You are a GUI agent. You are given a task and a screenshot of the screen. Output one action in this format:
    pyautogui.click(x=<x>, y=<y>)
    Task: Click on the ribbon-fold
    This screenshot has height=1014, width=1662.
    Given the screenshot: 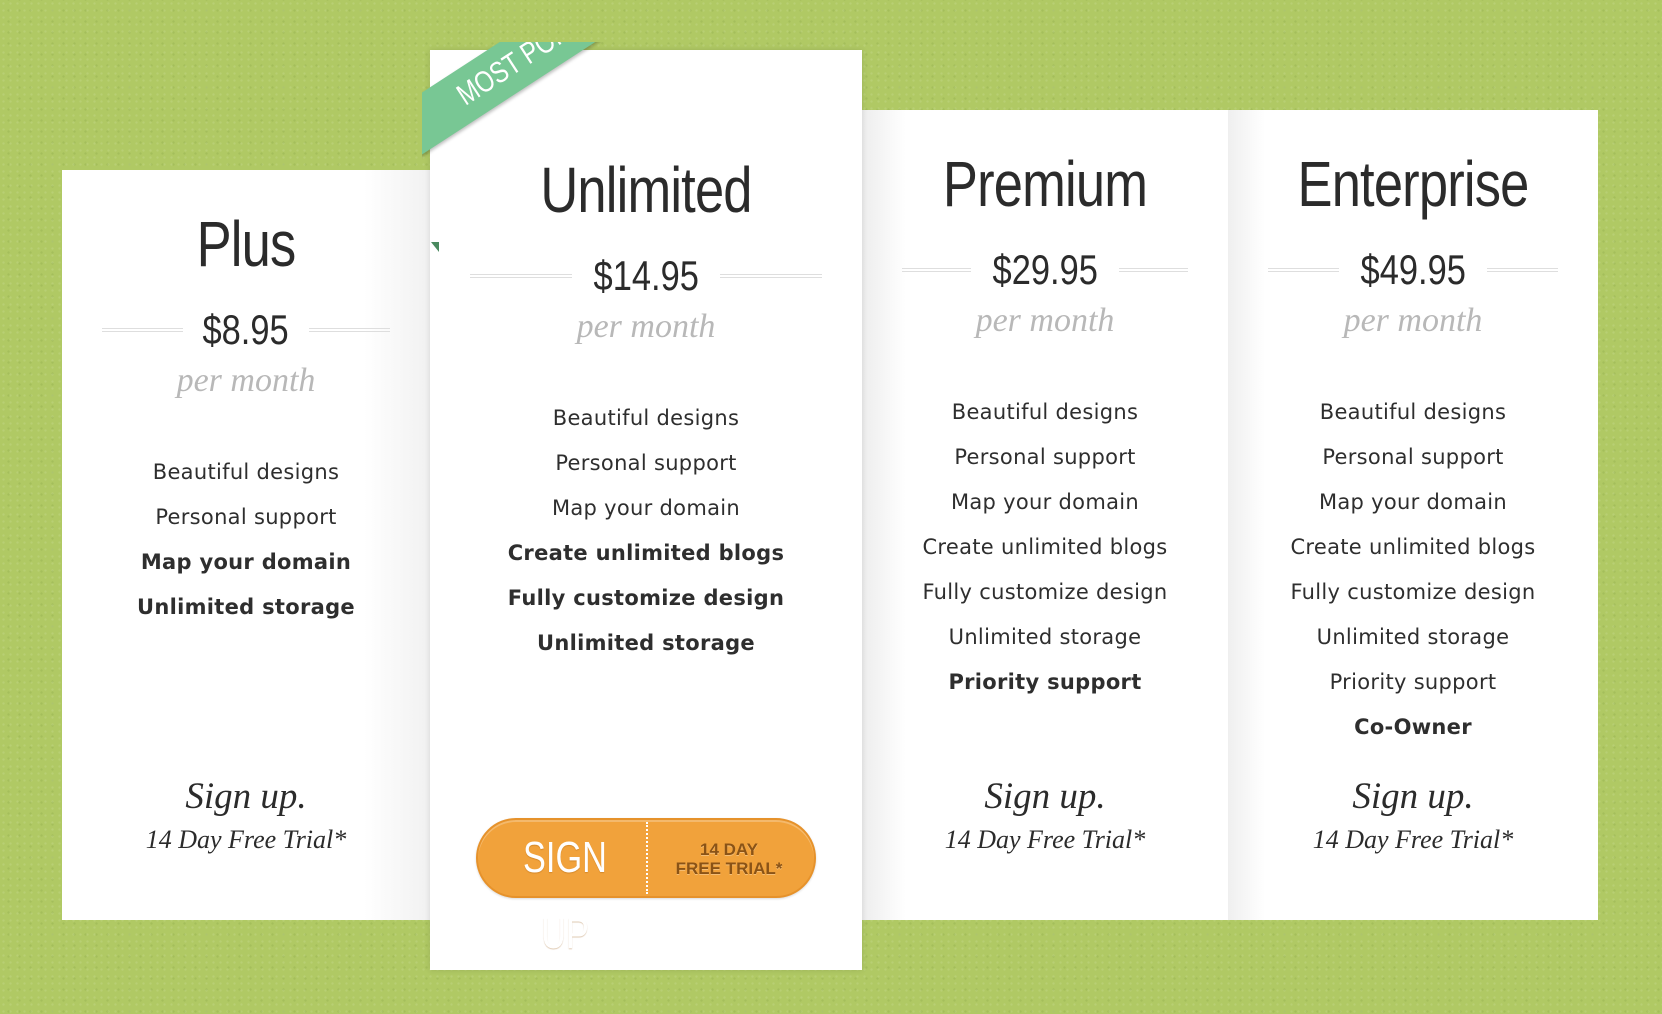 What is the action you would take?
    pyautogui.click(x=435, y=247)
    